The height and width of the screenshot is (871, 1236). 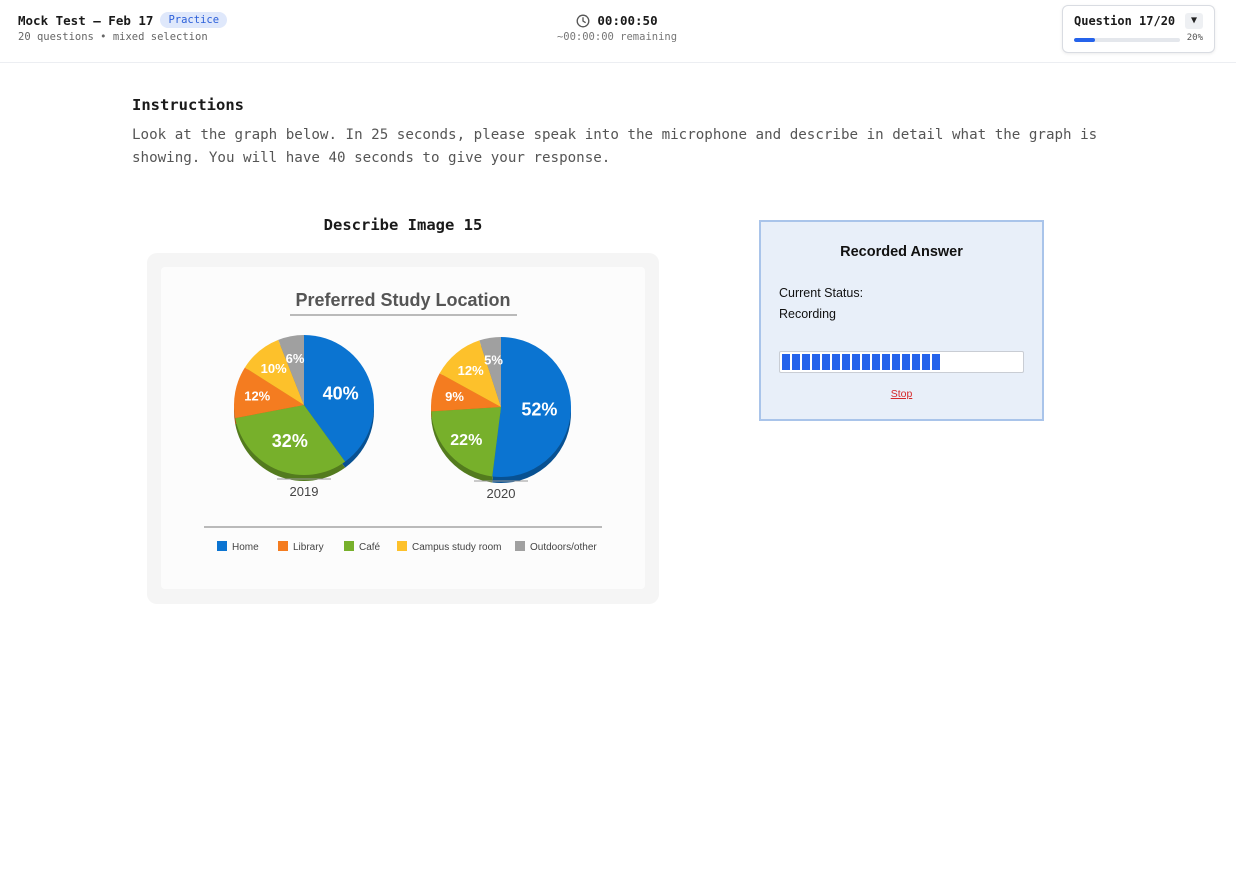 What do you see at coordinates (493, 360) in the screenshot?
I see `data-label: 5%` at bounding box center [493, 360].